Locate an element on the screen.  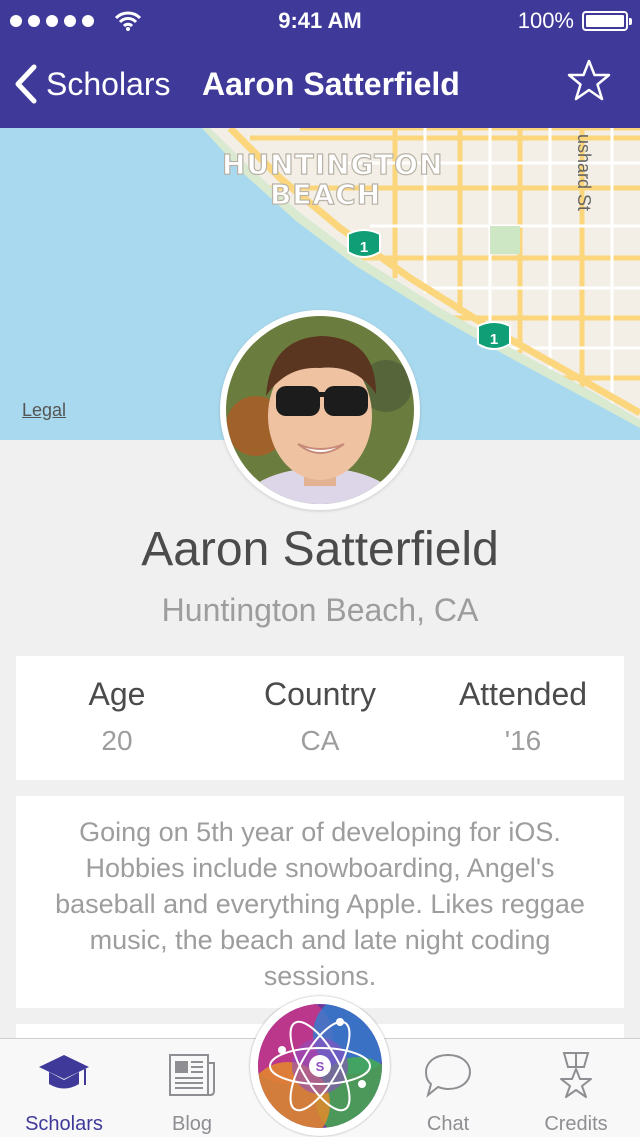
stat-label: Attended is located at coordinates (523, 694).